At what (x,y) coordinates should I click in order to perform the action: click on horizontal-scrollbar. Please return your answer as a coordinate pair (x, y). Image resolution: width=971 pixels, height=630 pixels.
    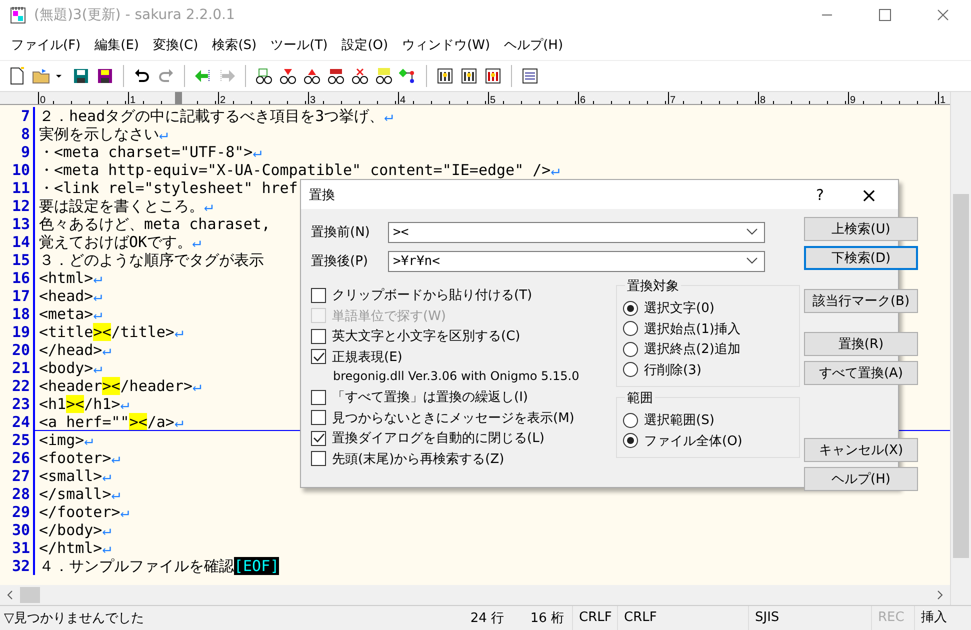
    Looking at the image, I should click on (475, 595).